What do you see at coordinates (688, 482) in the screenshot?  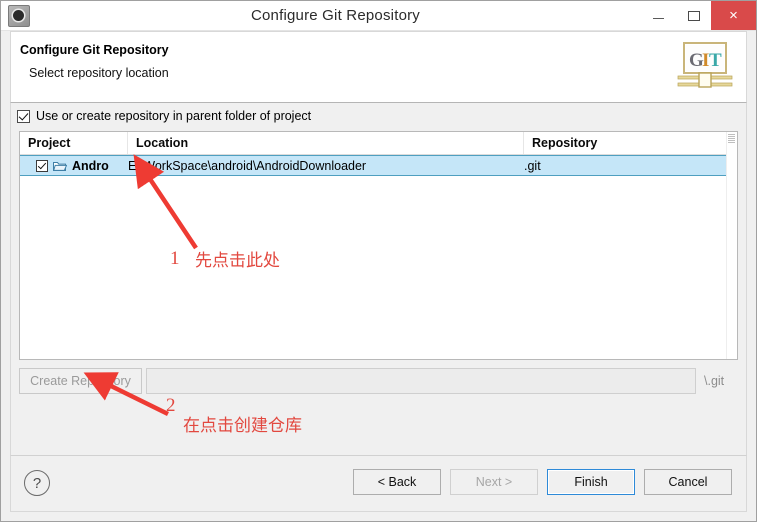 I see `cancel-button: Cancel` at bounding box center [688, 482].